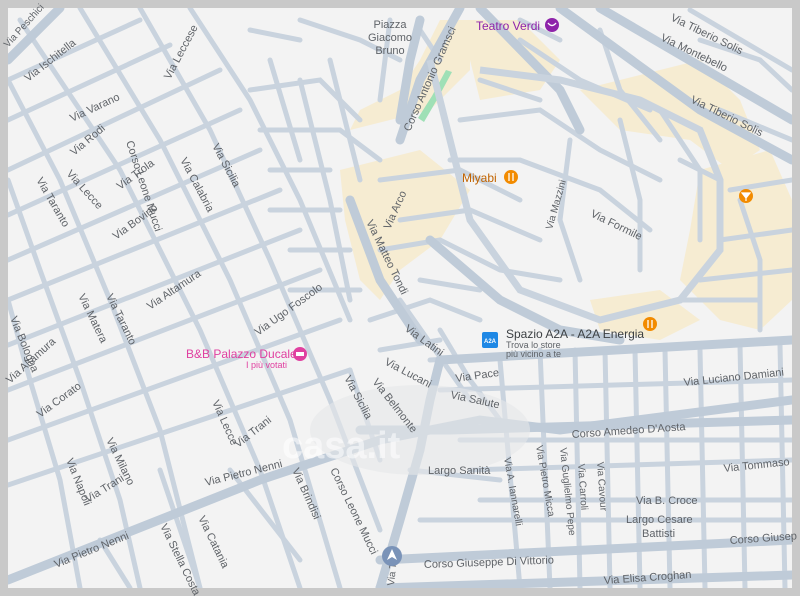 The width and height of the screenshot is (800, 596). What do you see at coordinates (266, 365) in the screenshot?
I see `poi-sublabel: I più votati` at bounding box center [266, 365].